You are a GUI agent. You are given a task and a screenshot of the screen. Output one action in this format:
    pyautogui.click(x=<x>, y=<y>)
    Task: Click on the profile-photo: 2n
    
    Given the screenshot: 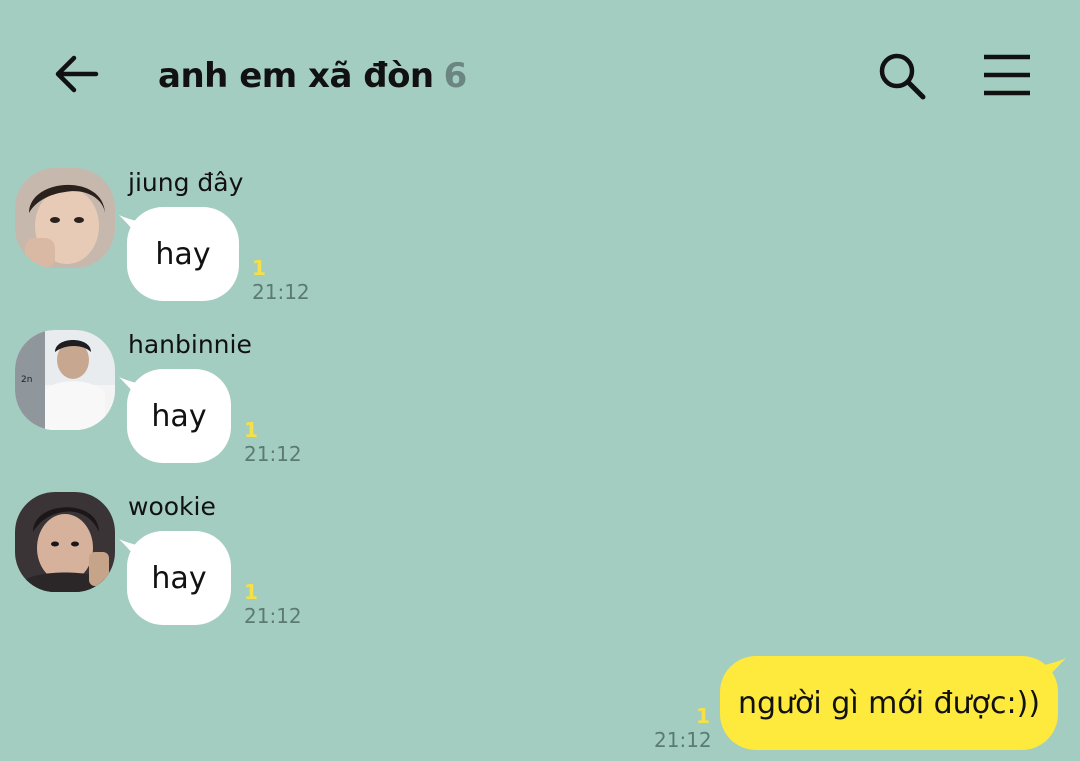 What is the action you would take?
    pyautogui.click(x=65, y=380)
    